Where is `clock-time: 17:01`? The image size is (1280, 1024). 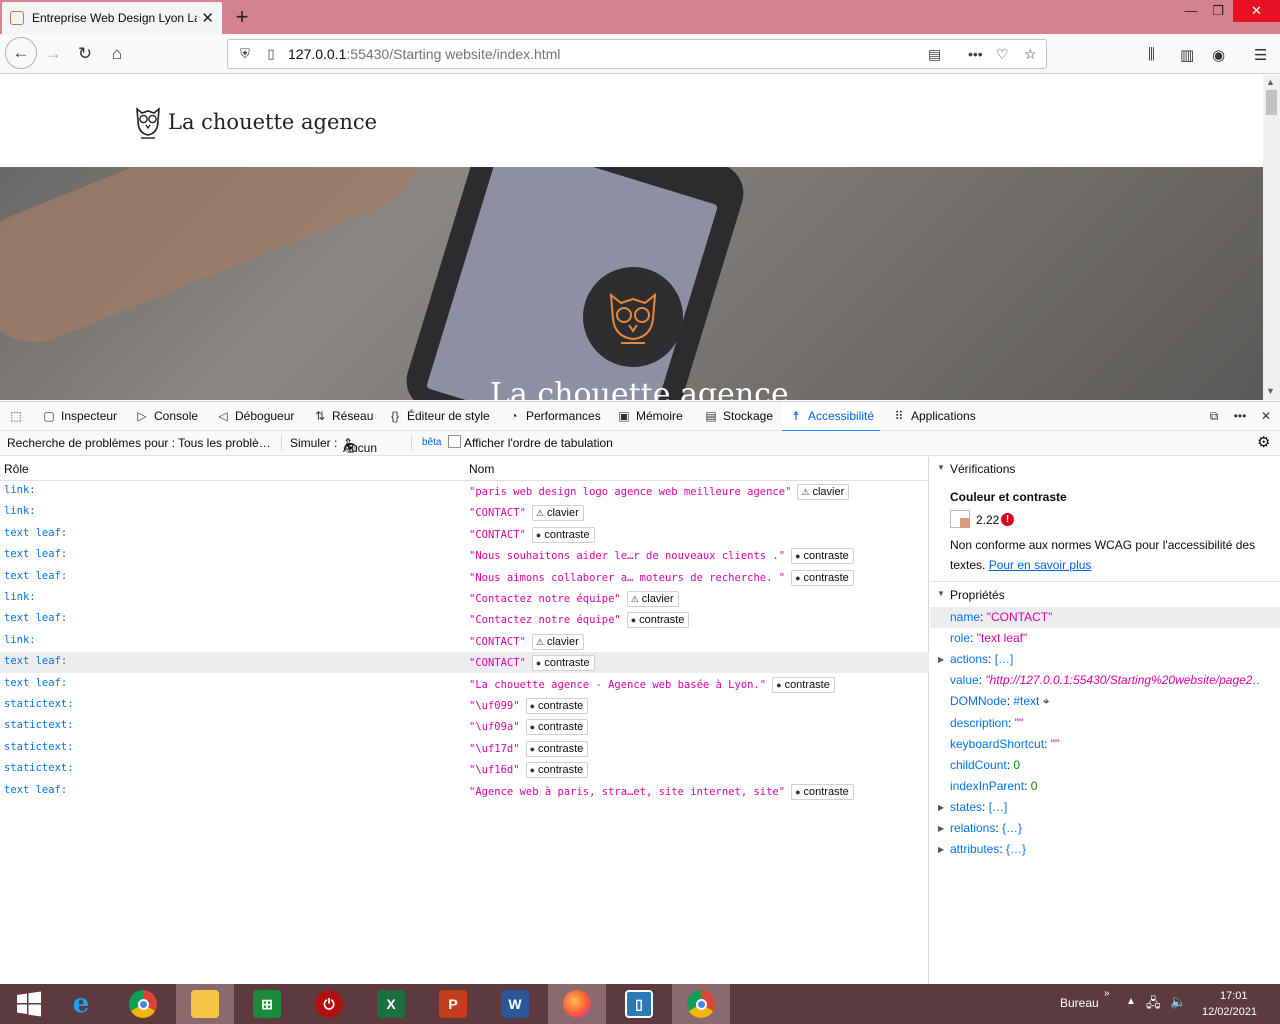 clock-time: 17:01 is located at coordinates (1234, 996).